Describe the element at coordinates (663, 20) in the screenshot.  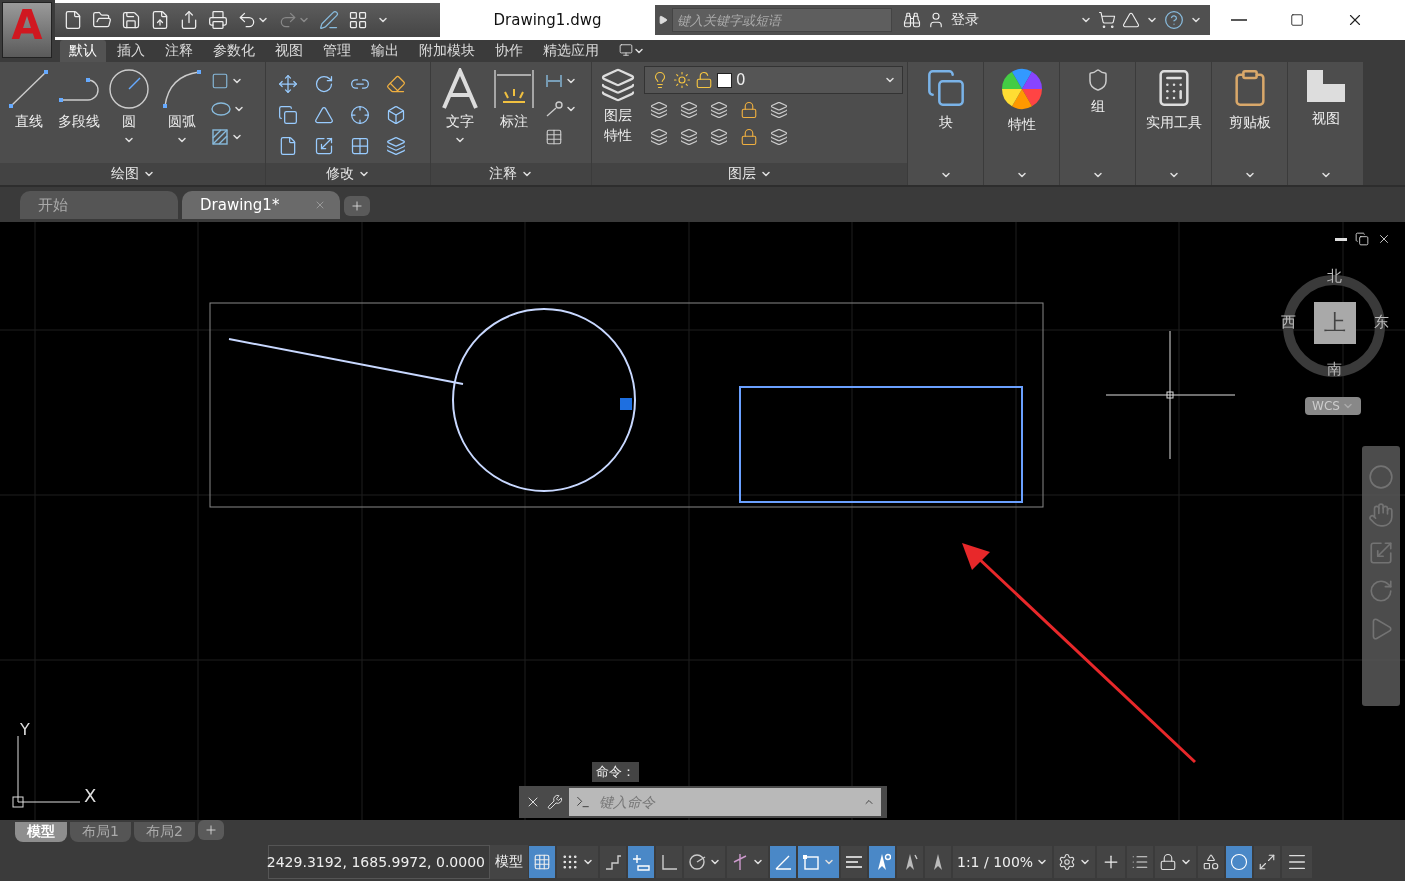
I see `expand-triangle-icon` at that location.